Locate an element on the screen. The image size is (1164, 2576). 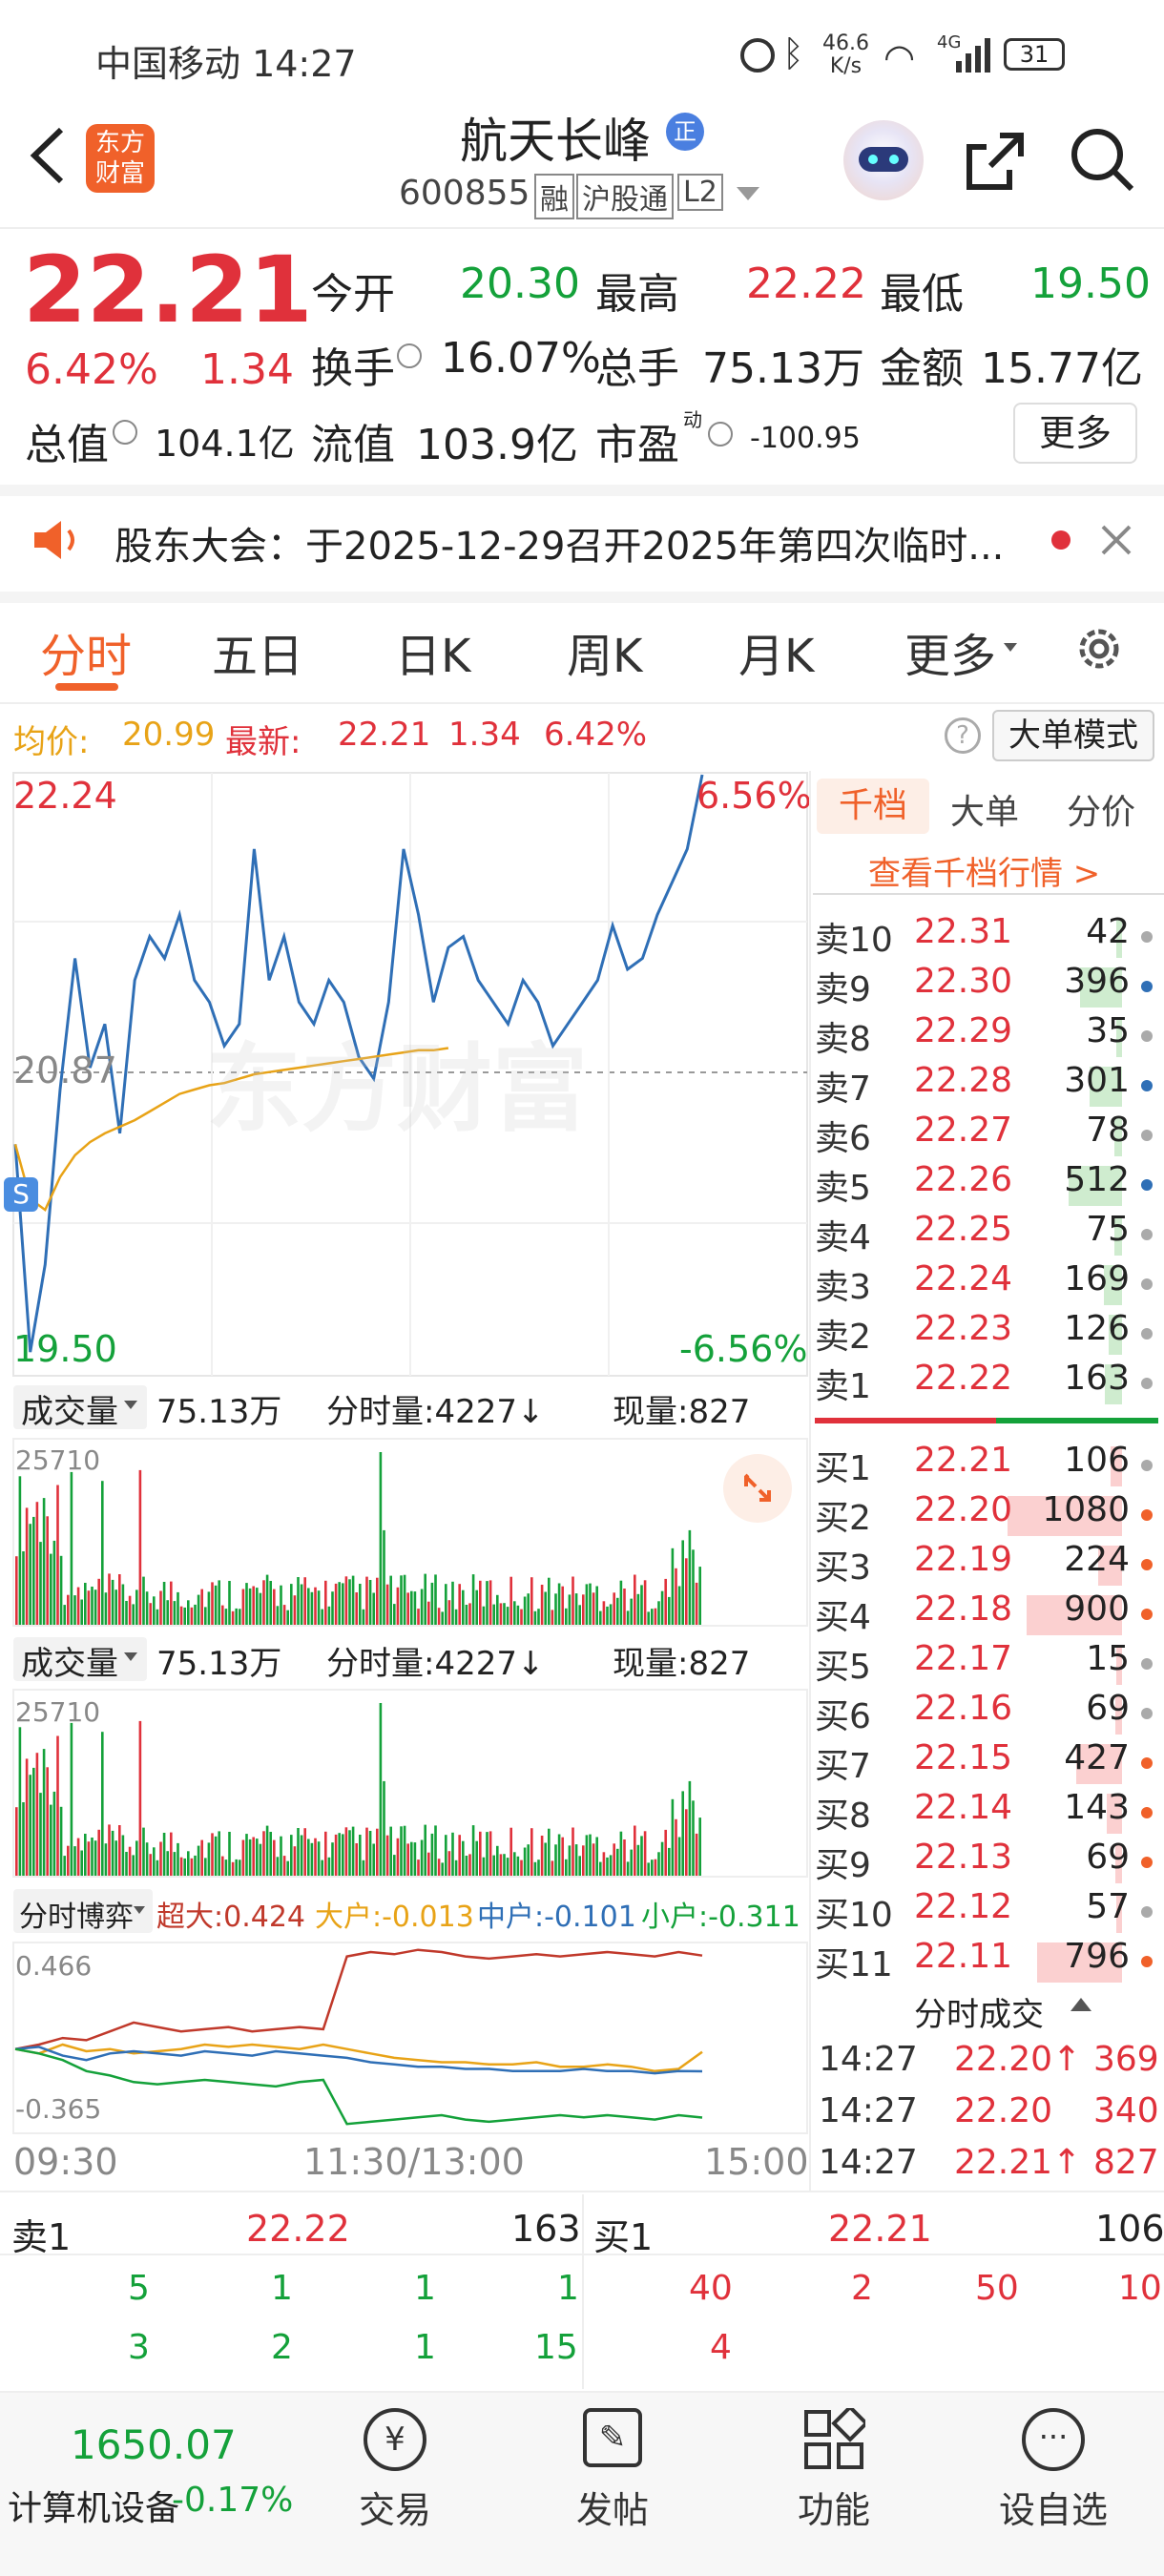
bid-row: 买5 22.17 15 is located at coordinates (988, 1664).